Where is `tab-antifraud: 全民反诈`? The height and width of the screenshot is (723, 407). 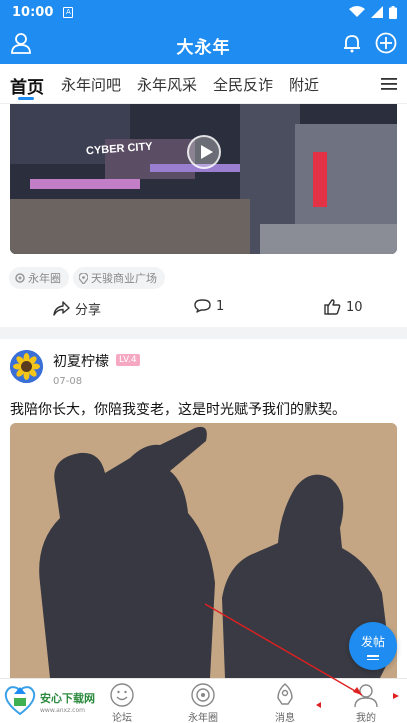
tab-antifraud: 全民反诈 is located at coordinates (243, 84).